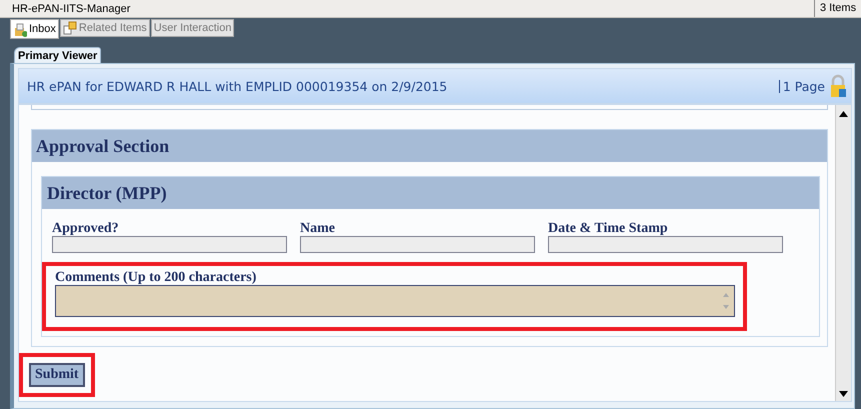  What do you see at coordinates (843, 253) in the screenshot?
I see `scrollbar` at bounding box center [843, 253].